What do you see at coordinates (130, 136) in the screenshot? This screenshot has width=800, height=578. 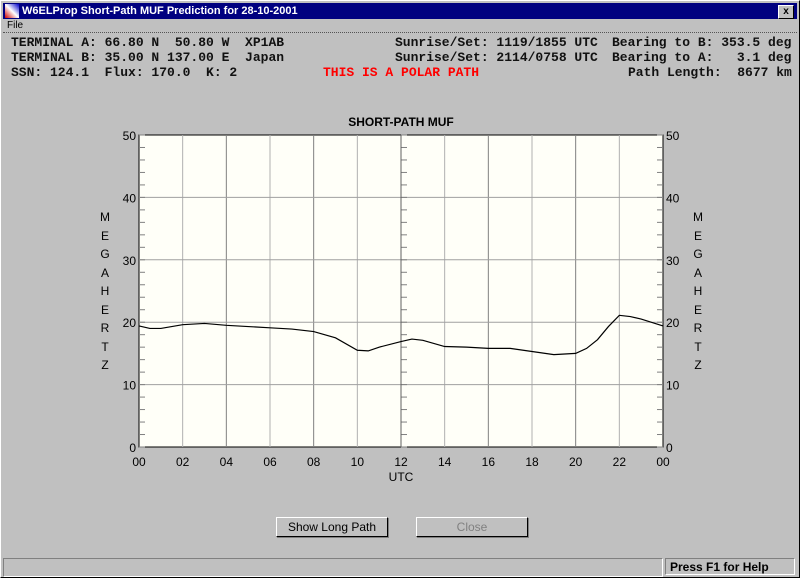 I see `y-tick-label-left: 50` at bounding box center [130, 136].